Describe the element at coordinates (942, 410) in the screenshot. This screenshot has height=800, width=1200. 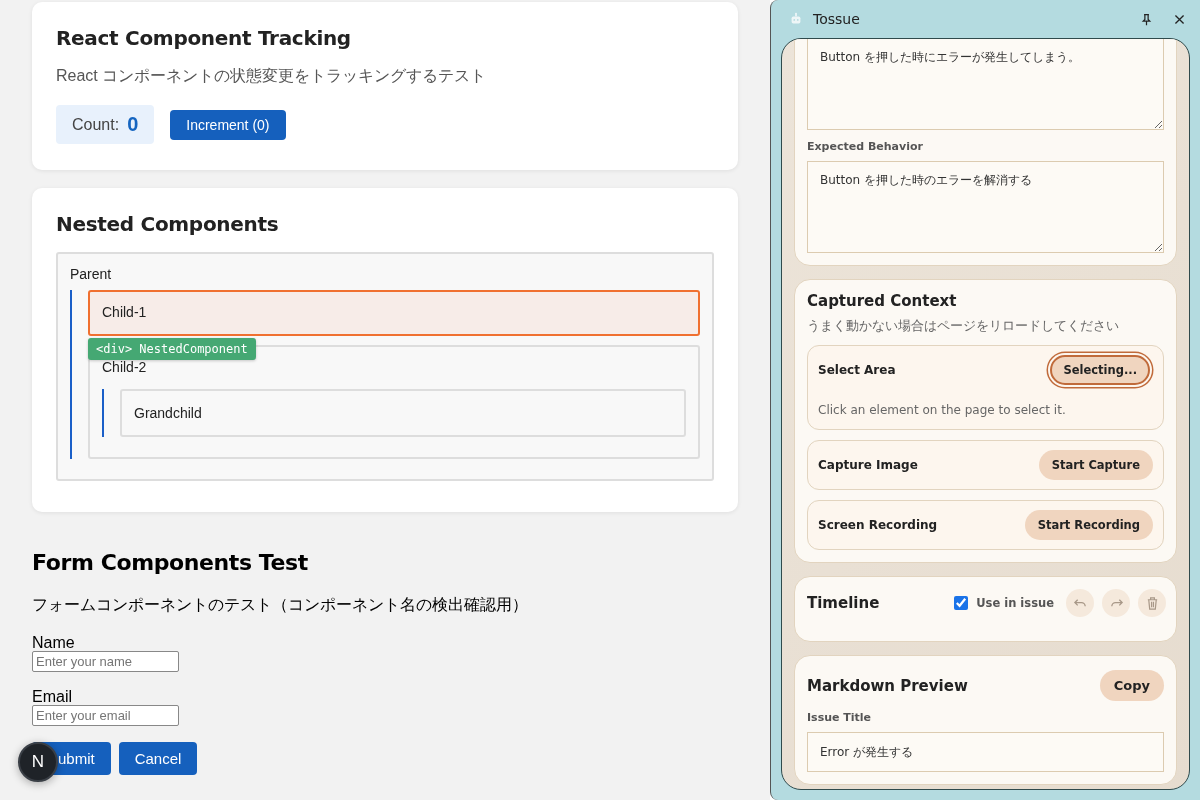
I see `option-hint: Click an element on the page to select it.` at that location.